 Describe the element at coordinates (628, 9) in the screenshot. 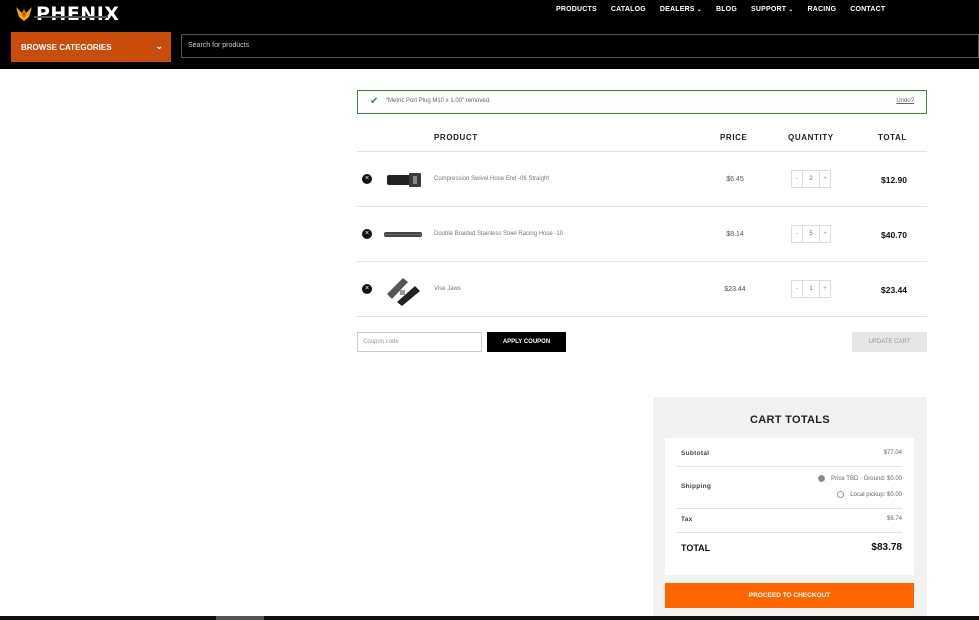

I see `nav-catalog: CATALOG` at that location.